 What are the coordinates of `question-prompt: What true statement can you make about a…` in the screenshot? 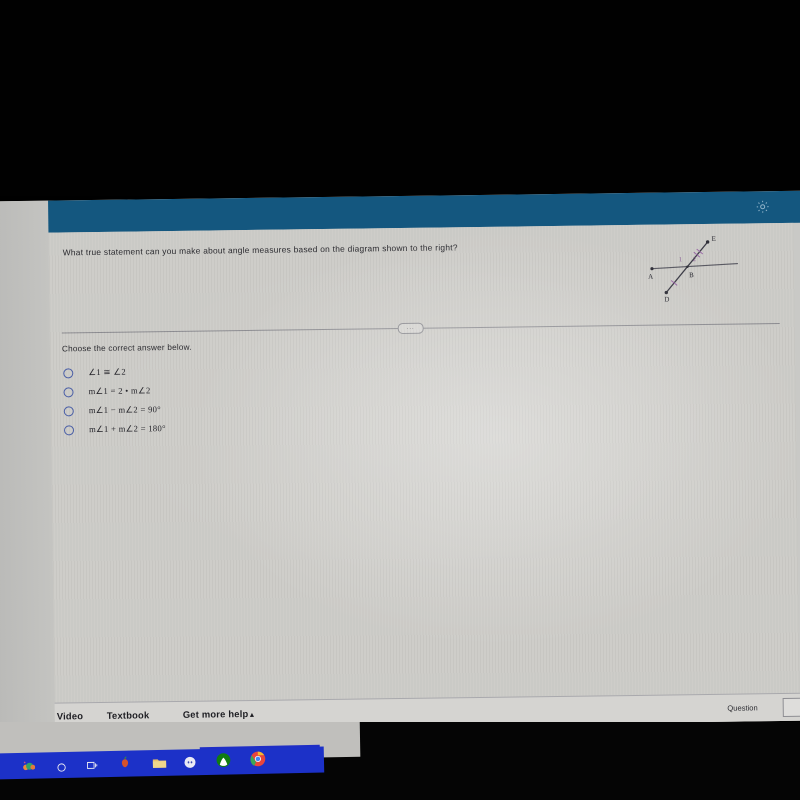 It's located at (260, 250).